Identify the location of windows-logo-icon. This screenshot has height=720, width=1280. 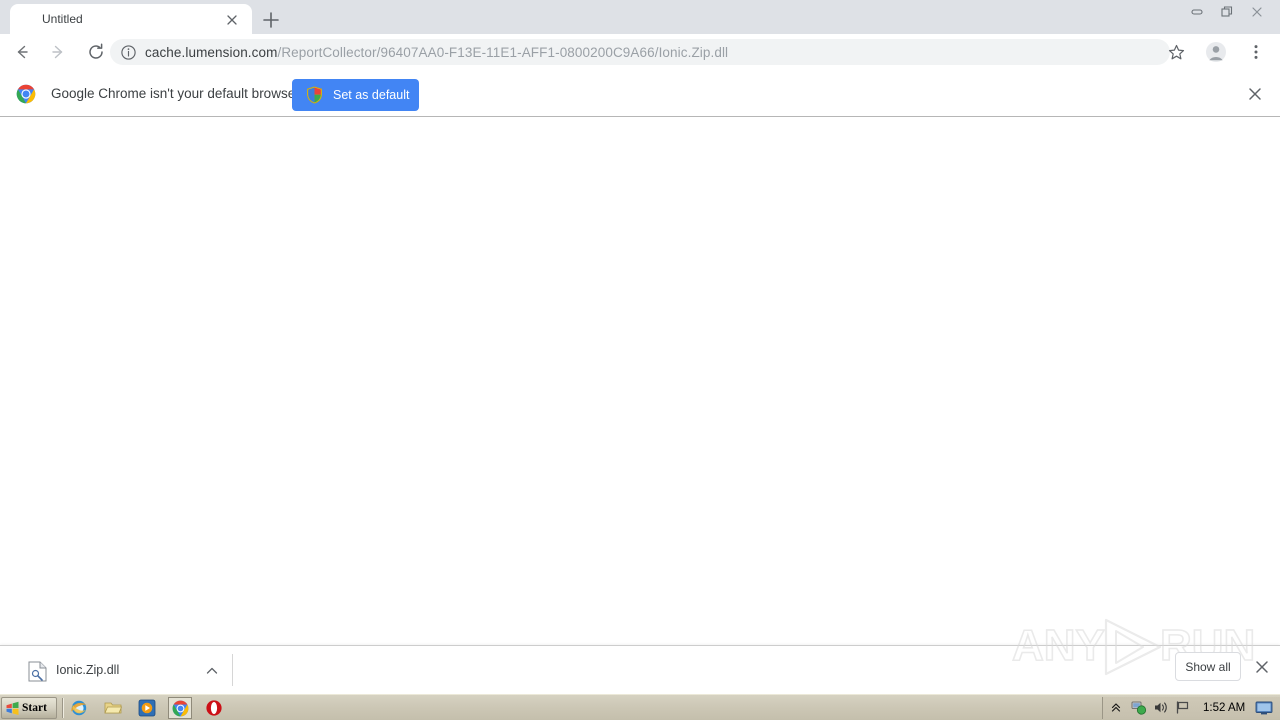
(12, 708).